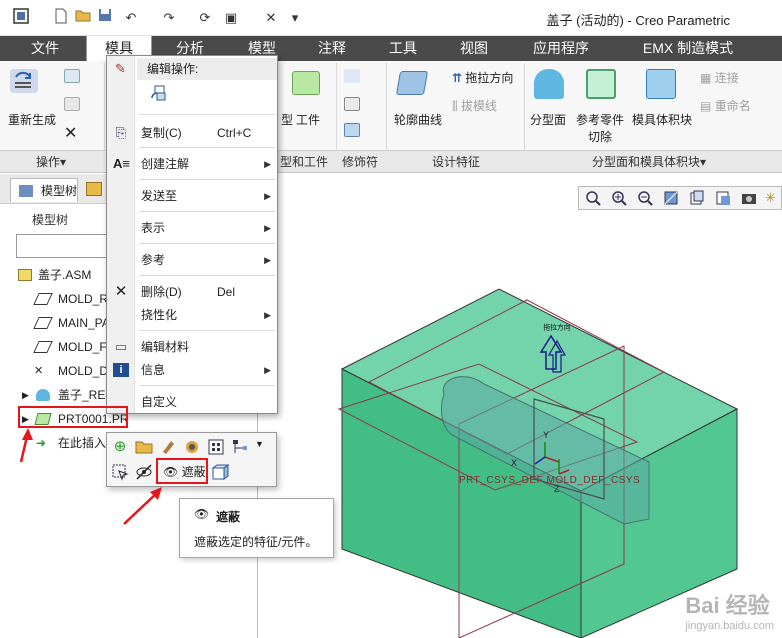  Describe the element at coordinates (192, 315) in the screenshot. I see `menu-item-flexibility: 挠性化 ▶` at that location.